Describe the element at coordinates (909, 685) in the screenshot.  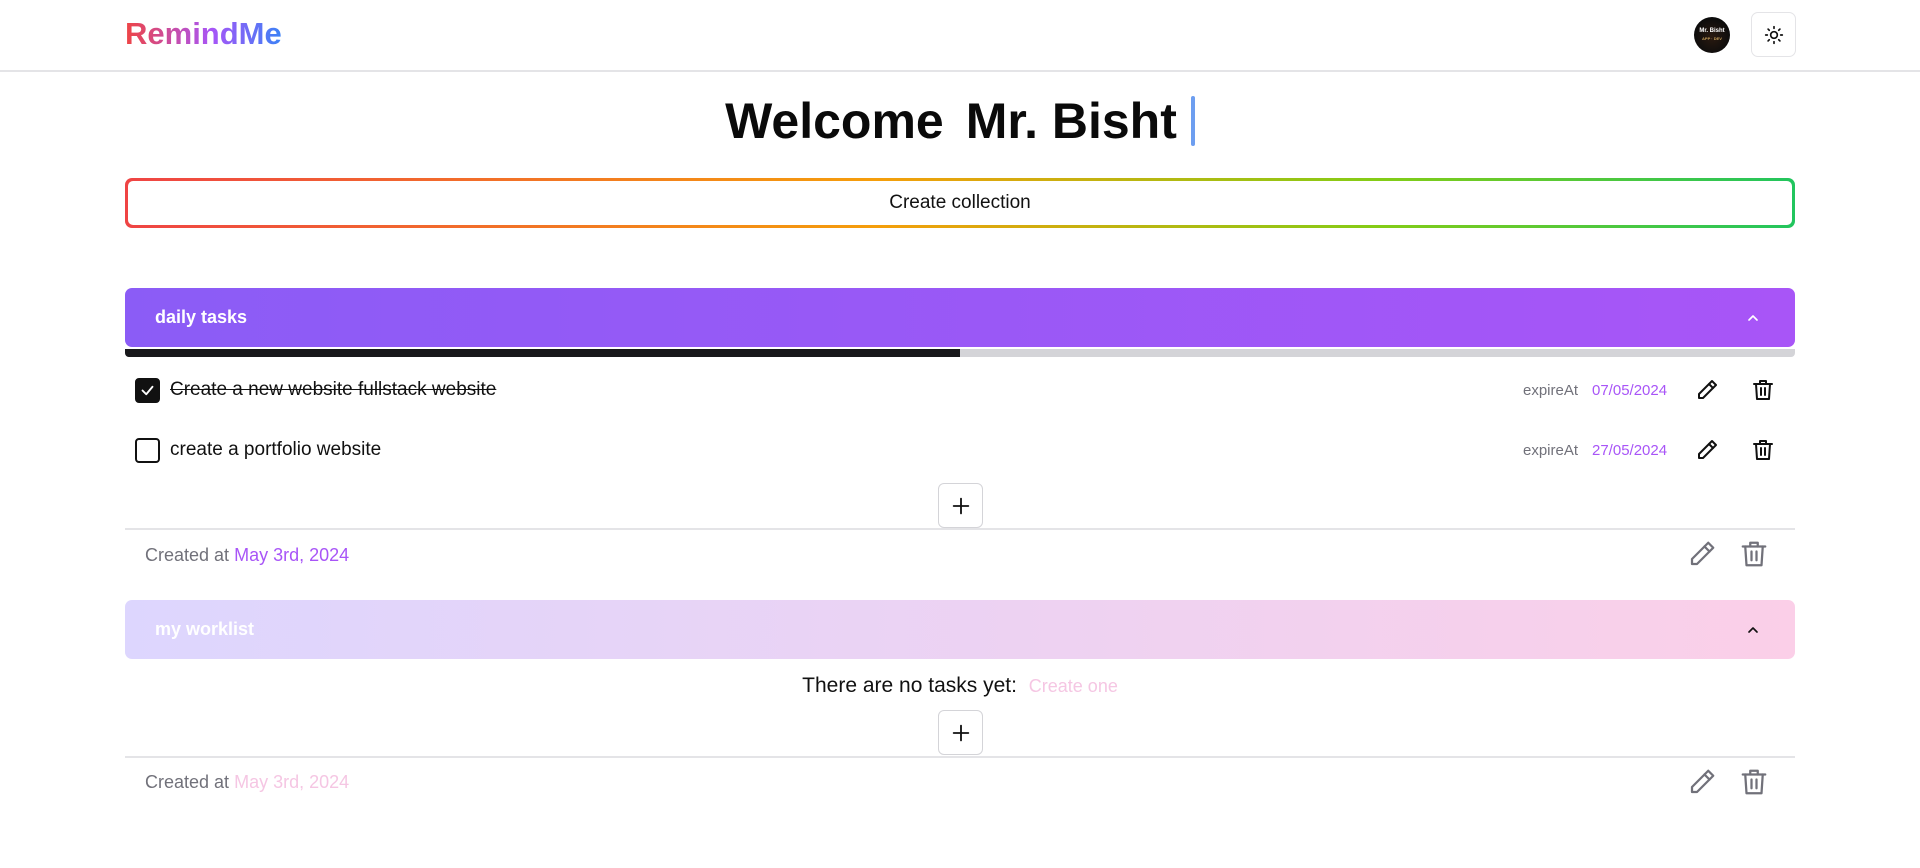
I see `empty-tasks-text: There are no tasks yet:` at that location.